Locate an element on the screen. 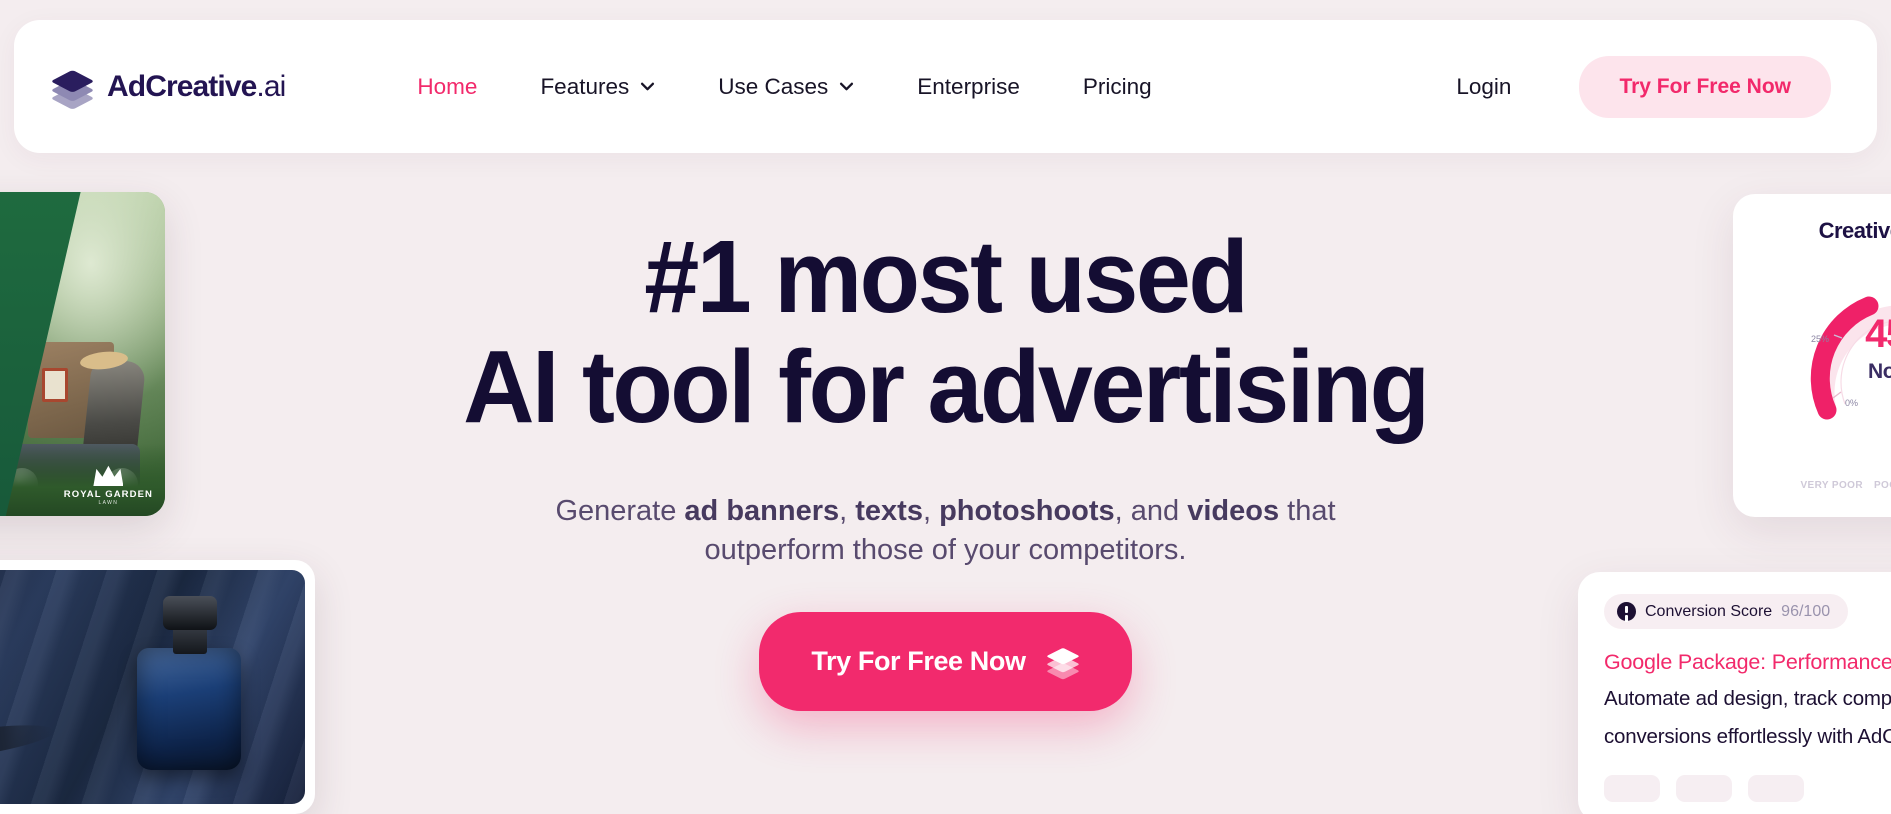  subhead-part-1: Generate is located at coordinates (620, 511).